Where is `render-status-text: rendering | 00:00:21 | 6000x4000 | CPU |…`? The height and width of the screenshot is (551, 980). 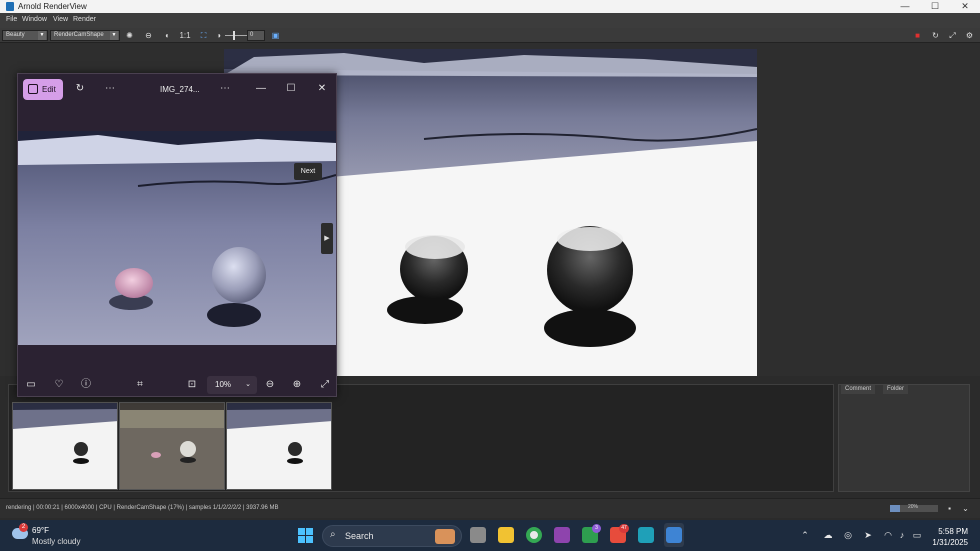
render-status-text: rendering | 00:00:21 | 6000x4000 | CPU |… is located at coordinates (142, 508).